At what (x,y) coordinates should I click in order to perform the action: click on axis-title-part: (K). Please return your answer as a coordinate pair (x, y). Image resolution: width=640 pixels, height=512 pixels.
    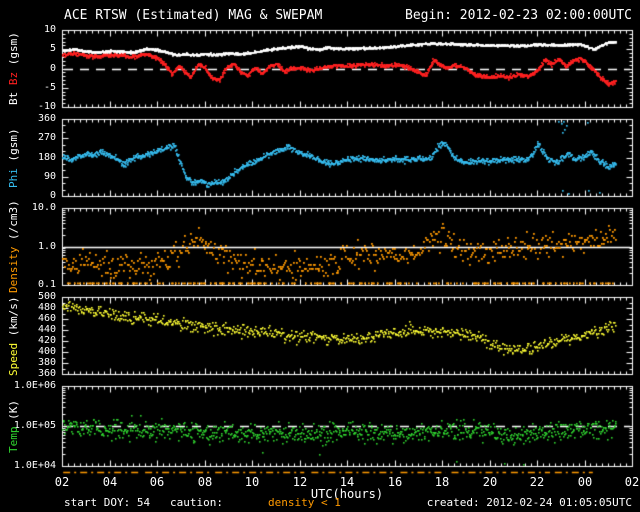
    Looking at the image, I should click on (13, 409).